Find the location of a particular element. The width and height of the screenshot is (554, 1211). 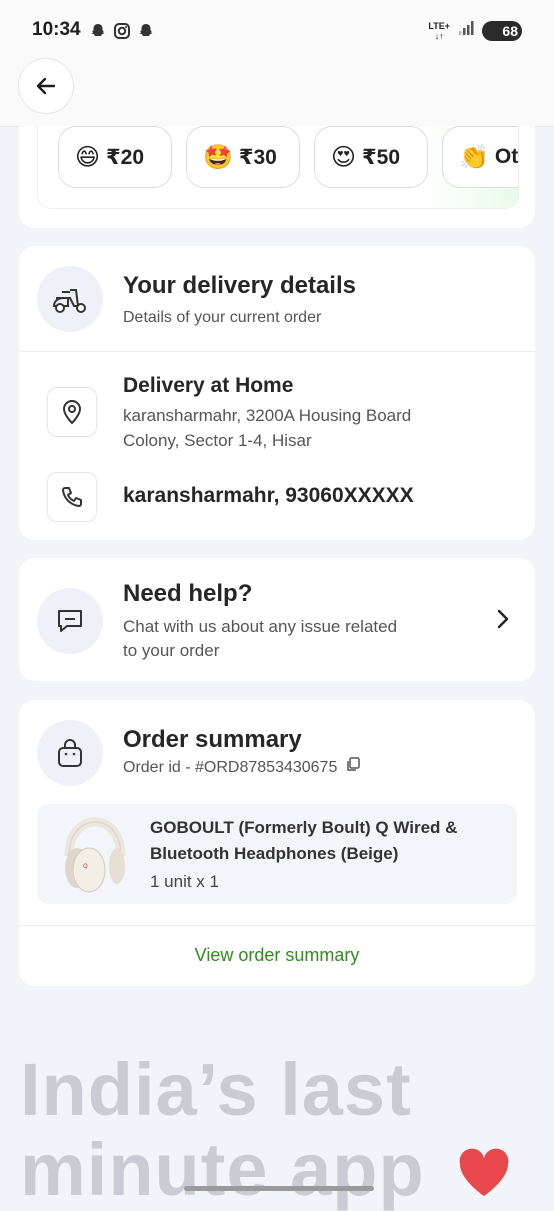

delivery-title: Your delivery details is located at coordinates (239, 285).